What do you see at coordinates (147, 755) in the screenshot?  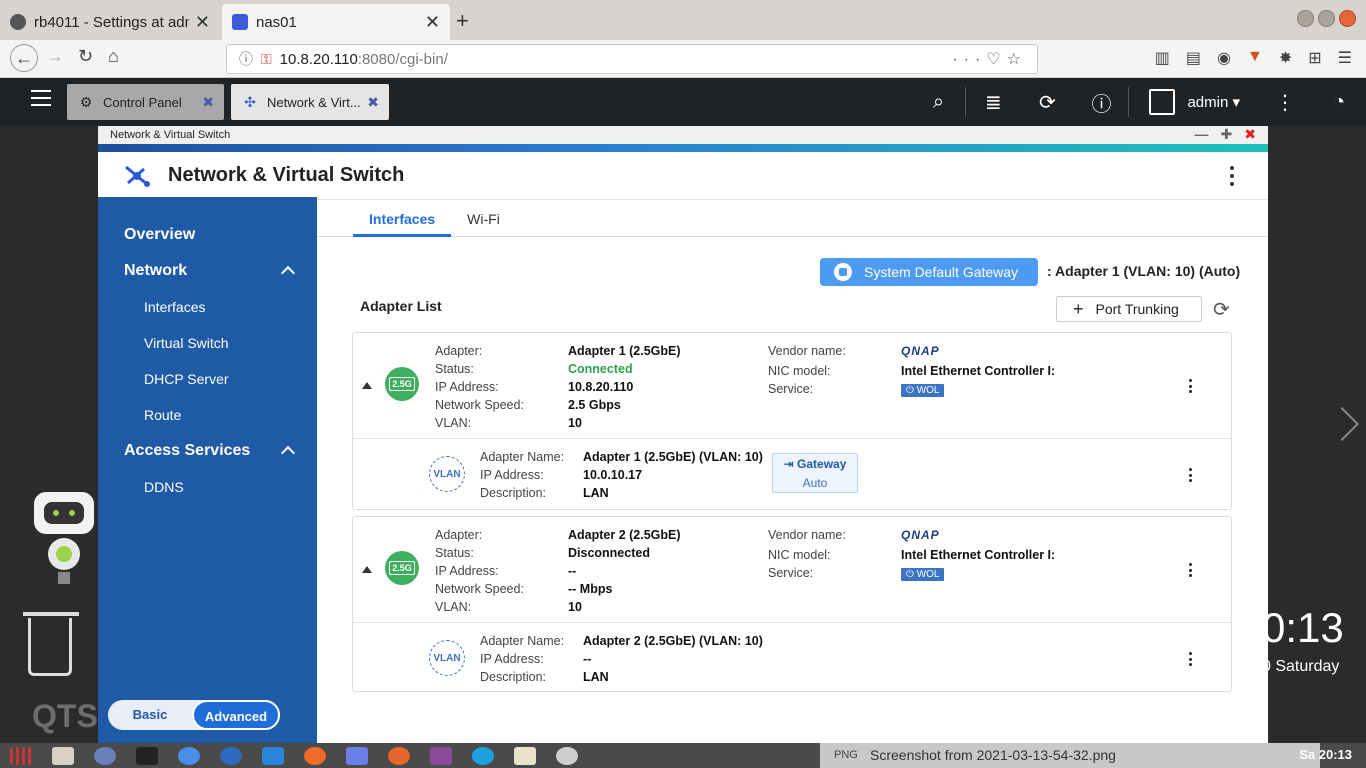 I see `terminal-icon` at bounding box center [147, 755].